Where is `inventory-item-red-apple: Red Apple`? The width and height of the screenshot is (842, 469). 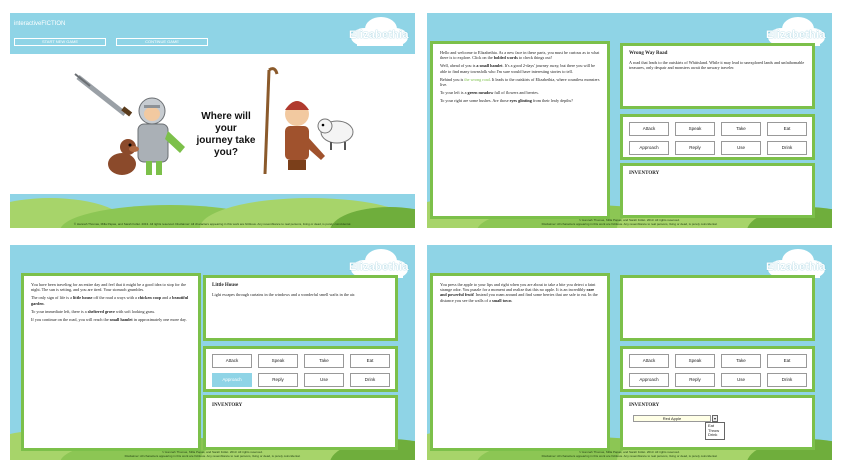 inventory-item-red-apple: Red Apple is located at coordinates (672, 418).